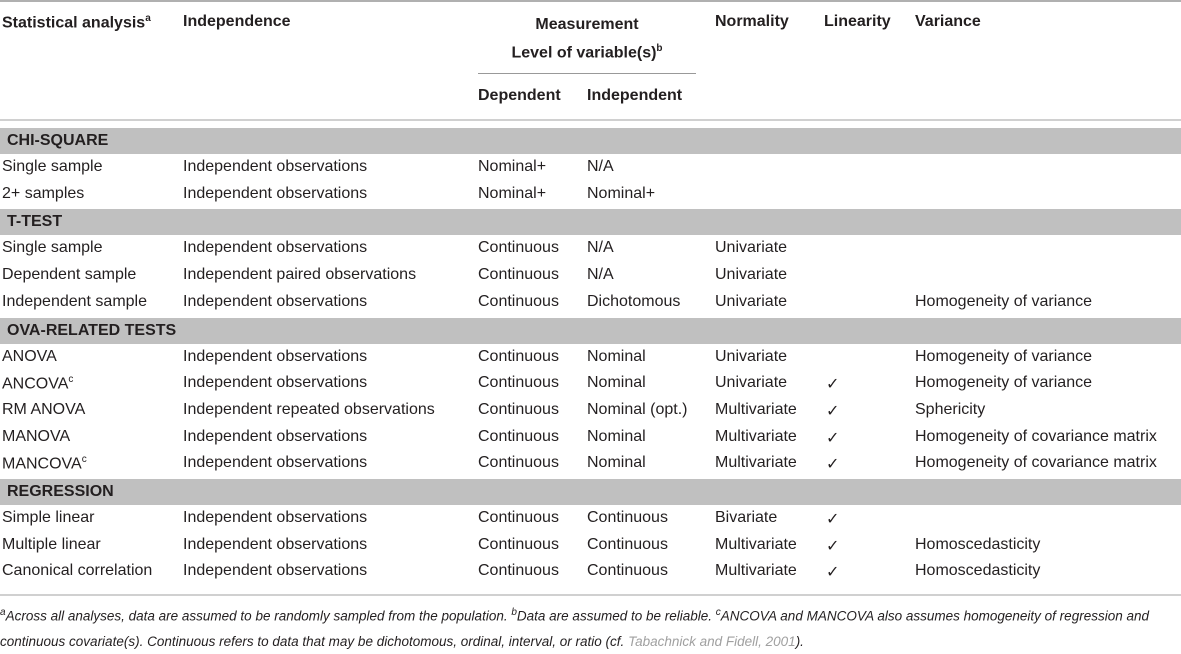 This screenshot has width=1181, height=654. Describe the element at coordinates (948, 21) in the screenshot. I see `header-variance: Variance` at that location.